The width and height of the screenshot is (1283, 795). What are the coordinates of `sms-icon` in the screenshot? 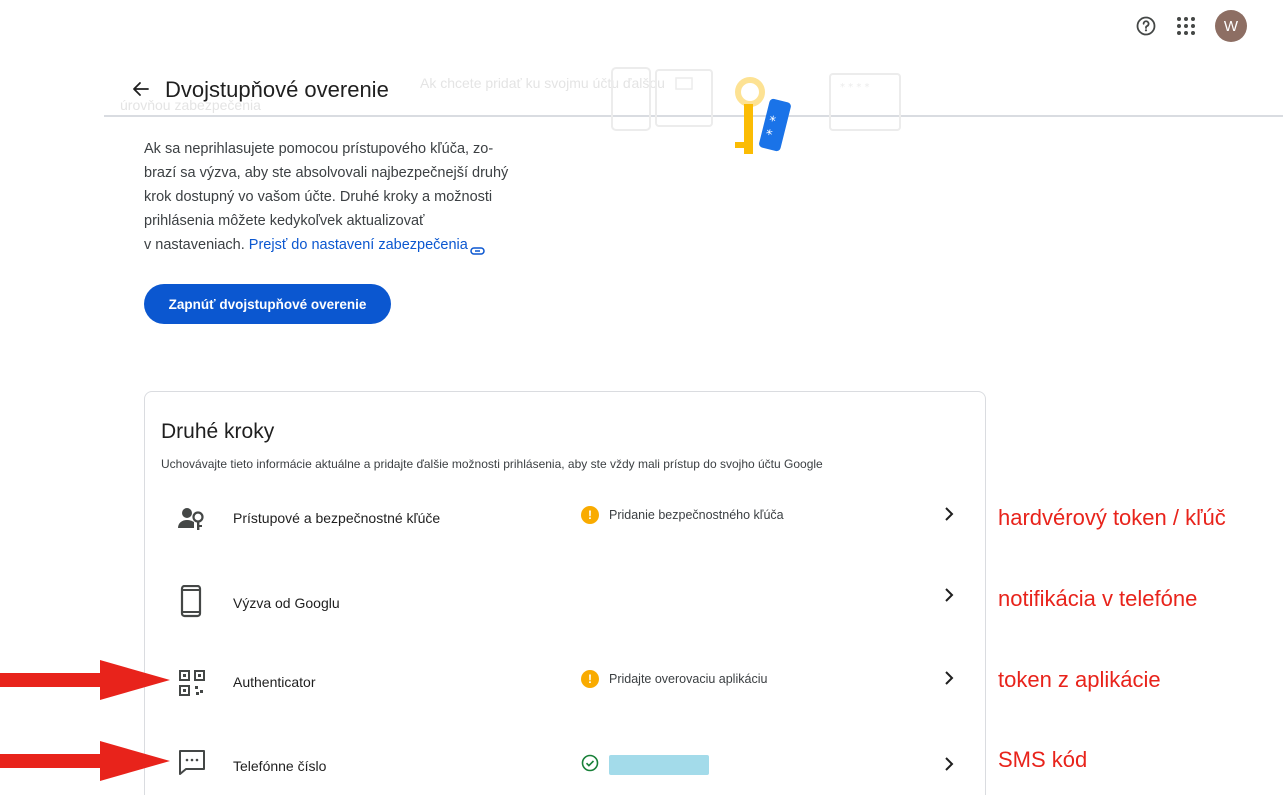 It's located at (192, 763).